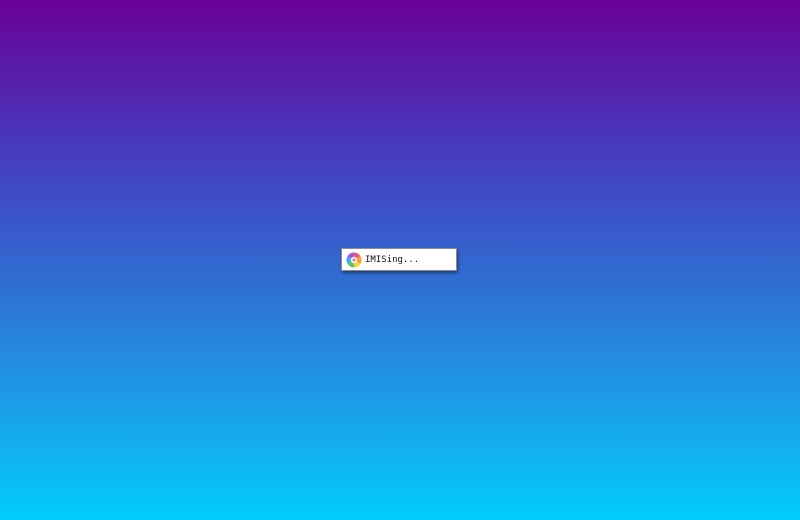 This screenshot has width=800, height=520. What do you see at coordinates (354, 260) in the screenshot?
I see `imising-logo-icon` at bounding box center [354, 260].